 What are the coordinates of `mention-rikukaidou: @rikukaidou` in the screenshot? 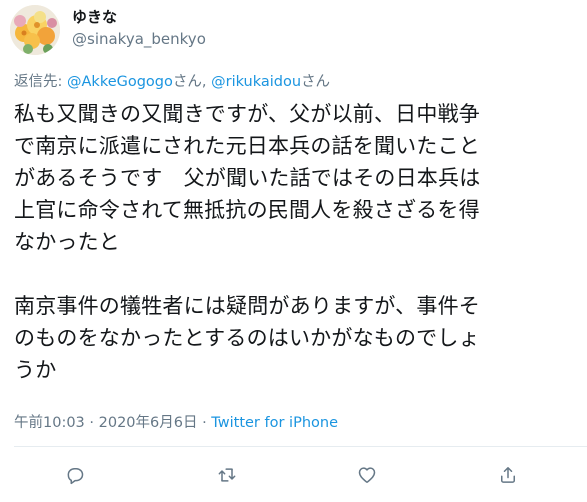 It's located at (256, 82).